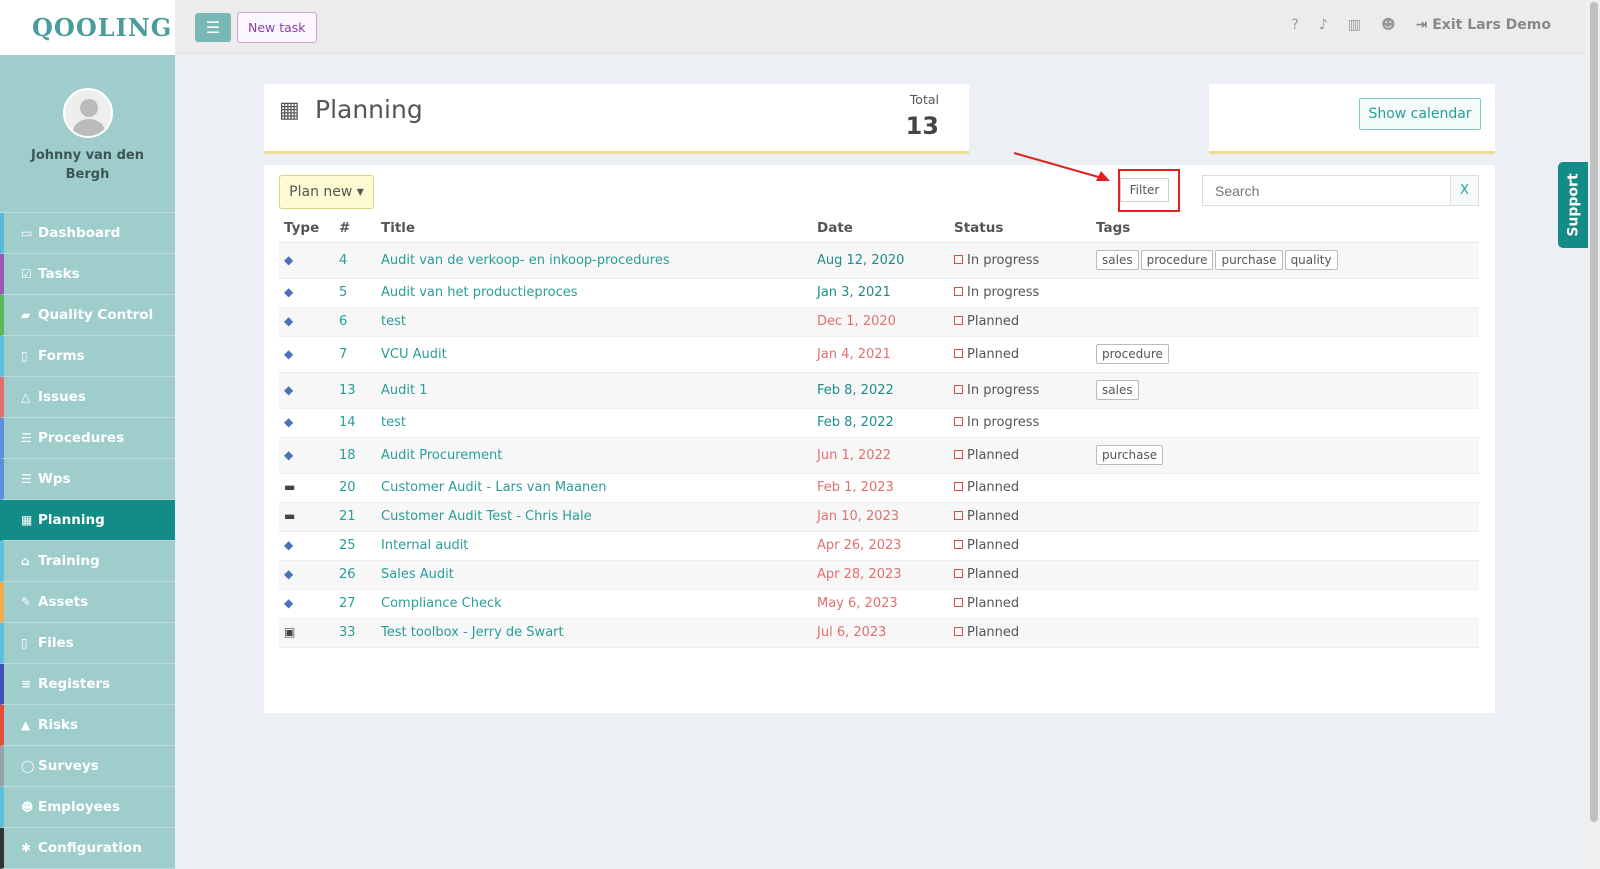 This screenshot has height=869, width=1600. I want to click on sign-out-icon: ⇥, so click(1424, 25).